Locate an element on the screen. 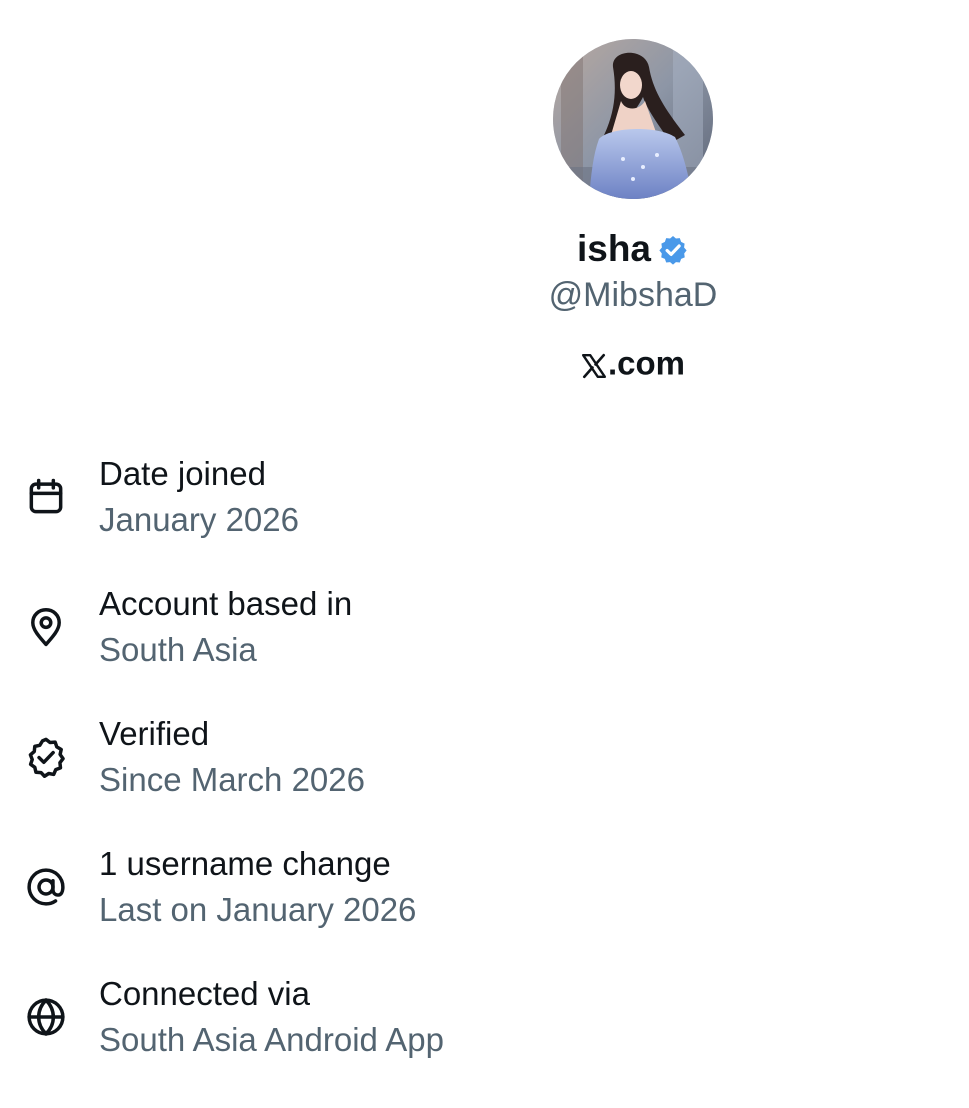 The height and width of the screenshot is (1108, 969). info-item-verified: Verified Since March 2026 is located at coordinates (484, 775).